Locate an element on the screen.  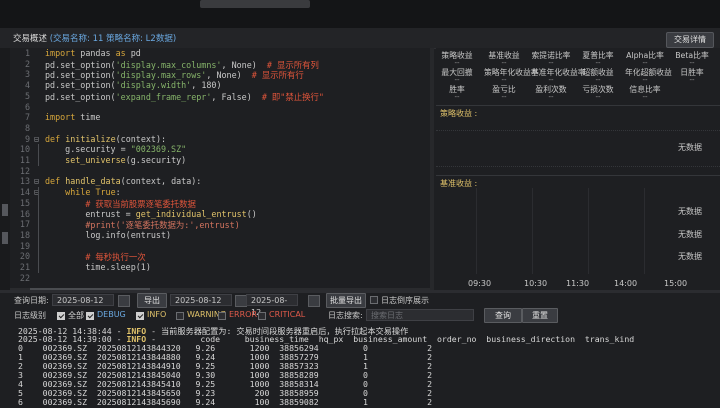
line-number: 14 is located at coordinates (24, 192).